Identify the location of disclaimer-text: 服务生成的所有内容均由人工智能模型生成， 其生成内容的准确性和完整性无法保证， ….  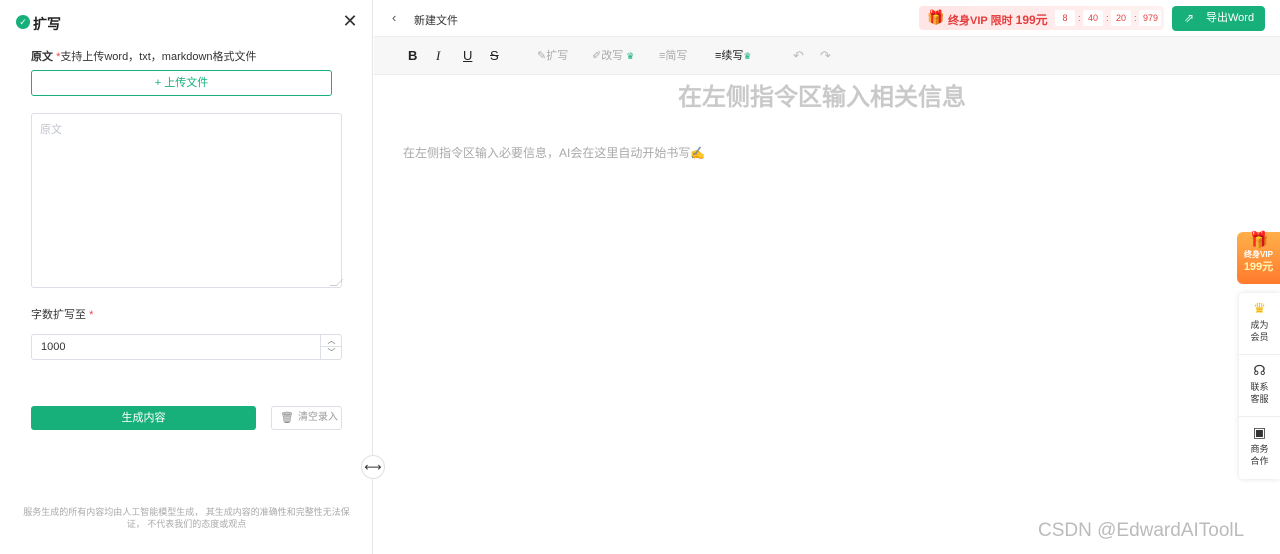
(186, 518).